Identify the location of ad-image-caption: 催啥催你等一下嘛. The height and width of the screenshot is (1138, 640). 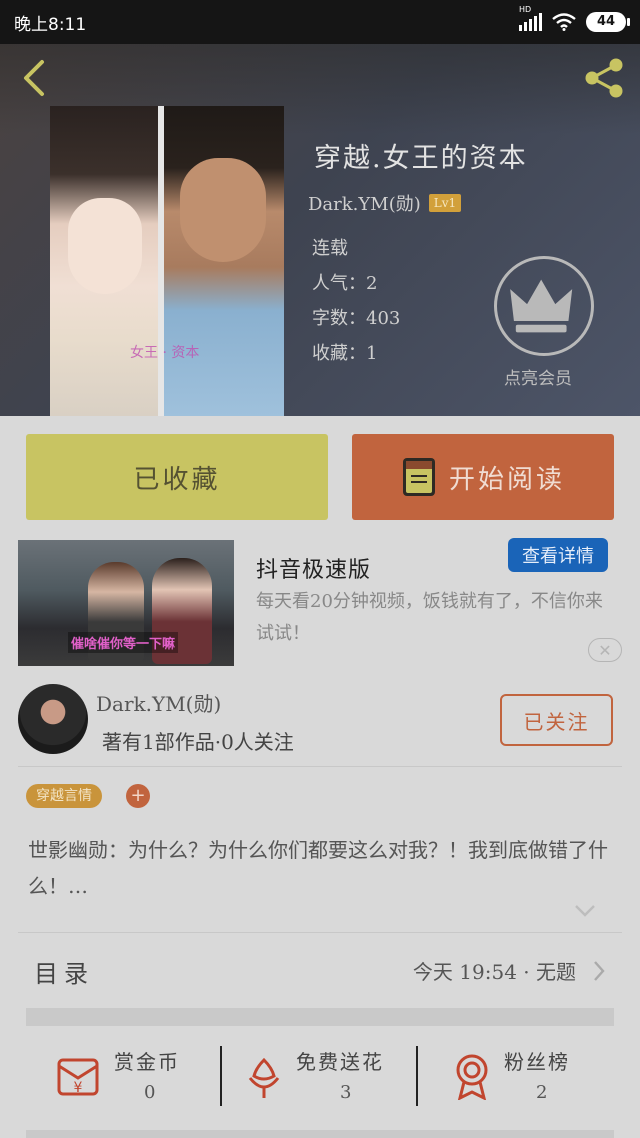
(123, 642).